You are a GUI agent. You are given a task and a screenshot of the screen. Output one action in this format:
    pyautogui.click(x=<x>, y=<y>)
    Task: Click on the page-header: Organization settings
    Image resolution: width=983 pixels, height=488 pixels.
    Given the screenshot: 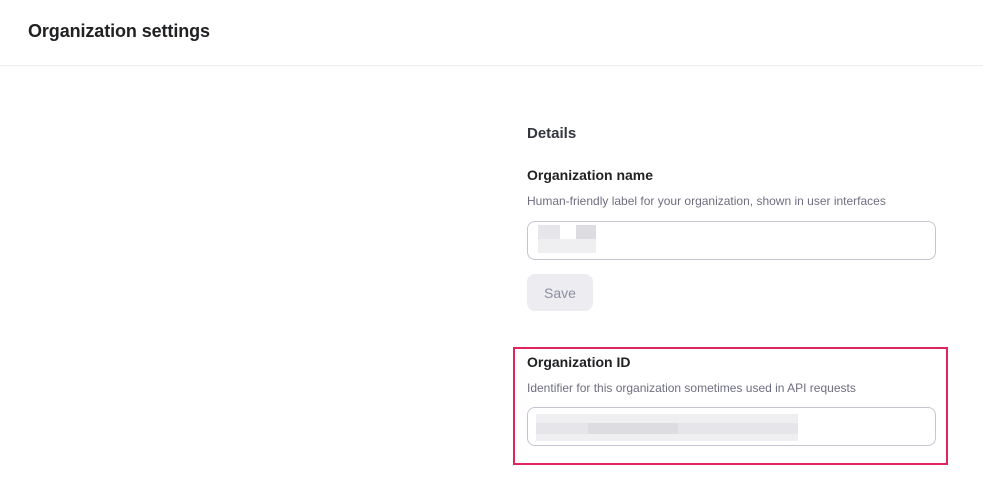 What is the action you would take?
    pyautogui.click(x=491, y=33)
    